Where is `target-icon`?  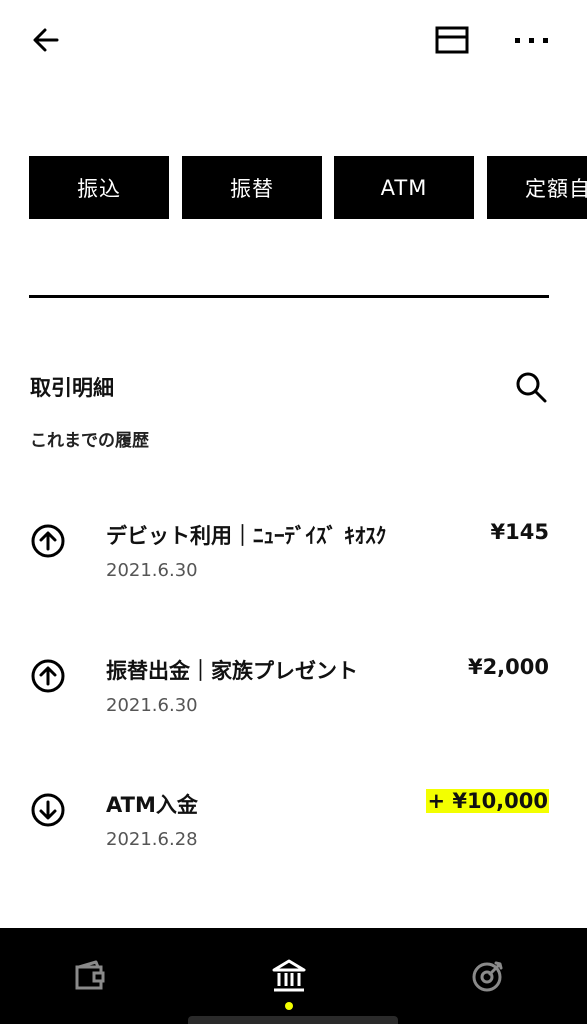
target-icon is located at coordinates (487, 976).